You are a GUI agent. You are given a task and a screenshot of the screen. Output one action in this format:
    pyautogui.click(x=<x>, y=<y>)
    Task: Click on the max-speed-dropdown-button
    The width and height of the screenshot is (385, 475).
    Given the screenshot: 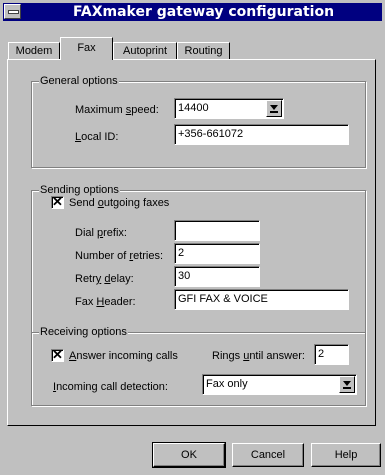 What is the action you would take?
    pyautogui.click(x=274, y=108)
    